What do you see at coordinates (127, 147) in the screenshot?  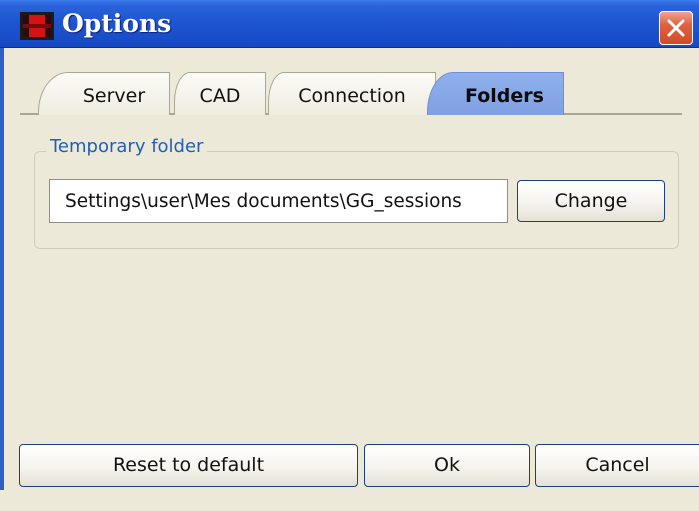 I see `temporary-folder-label: Temporary folder` at bounding box center [127, 147].